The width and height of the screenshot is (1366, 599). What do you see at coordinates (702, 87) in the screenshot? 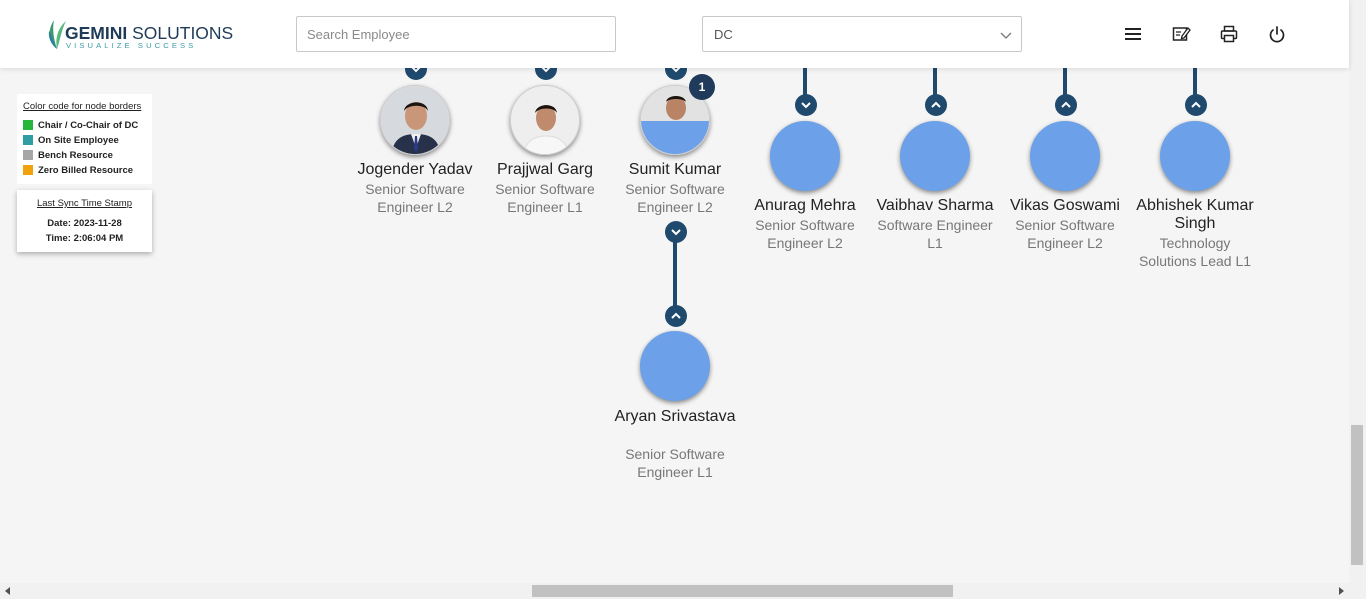
I see `reportee-count-badge: 1` at bounding box center [702, 87].